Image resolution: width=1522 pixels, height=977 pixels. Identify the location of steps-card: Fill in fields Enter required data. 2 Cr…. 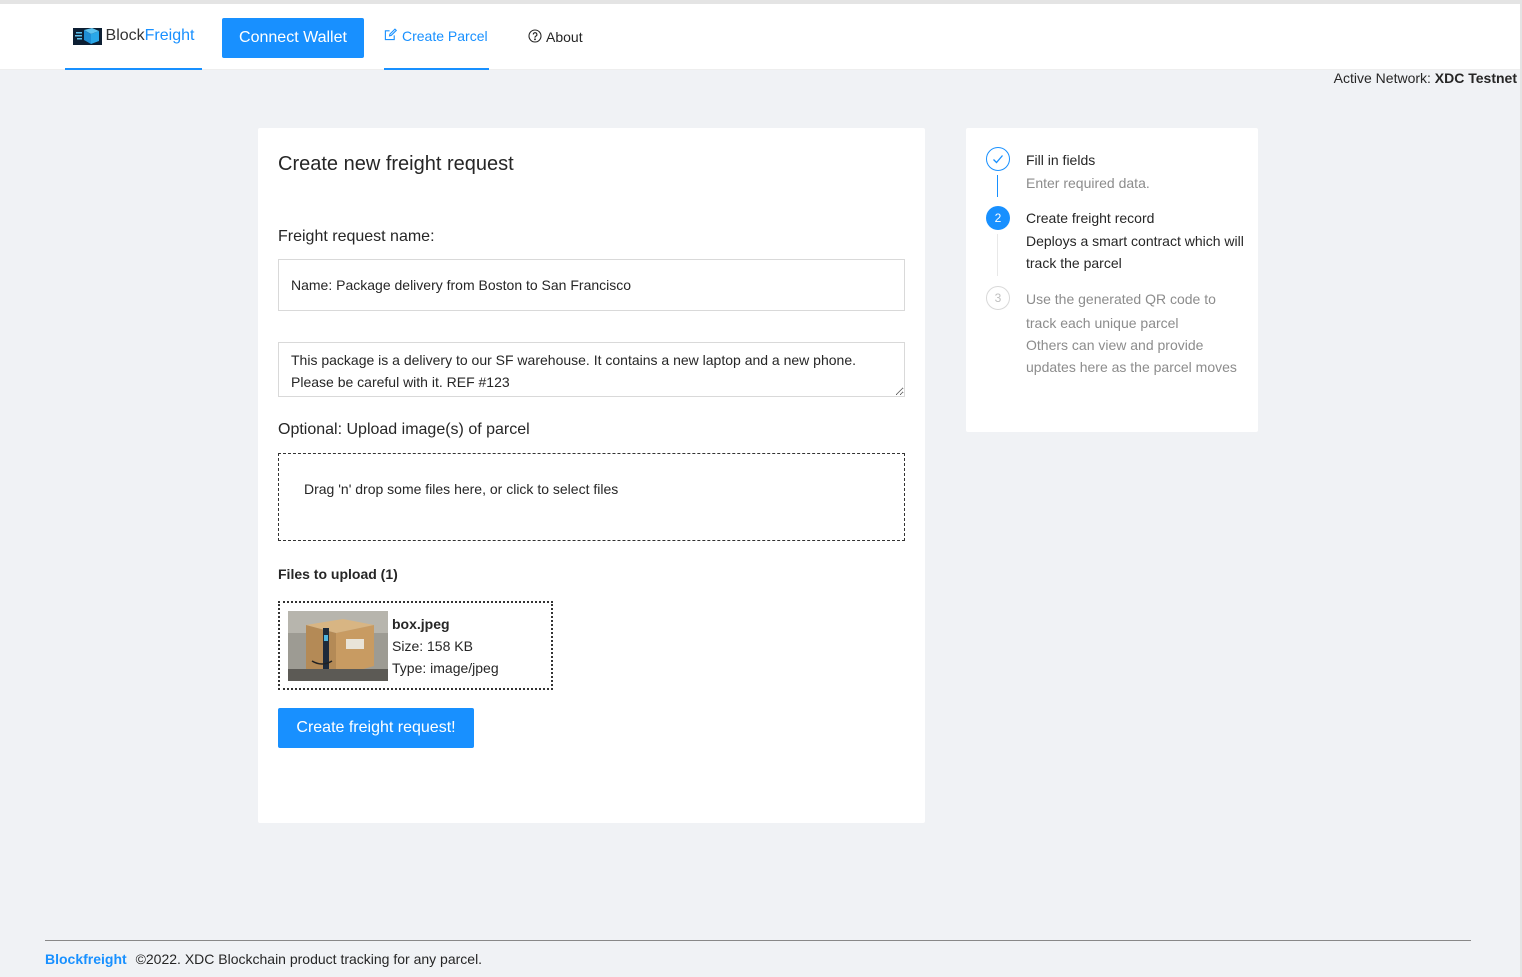
(1112, 280).